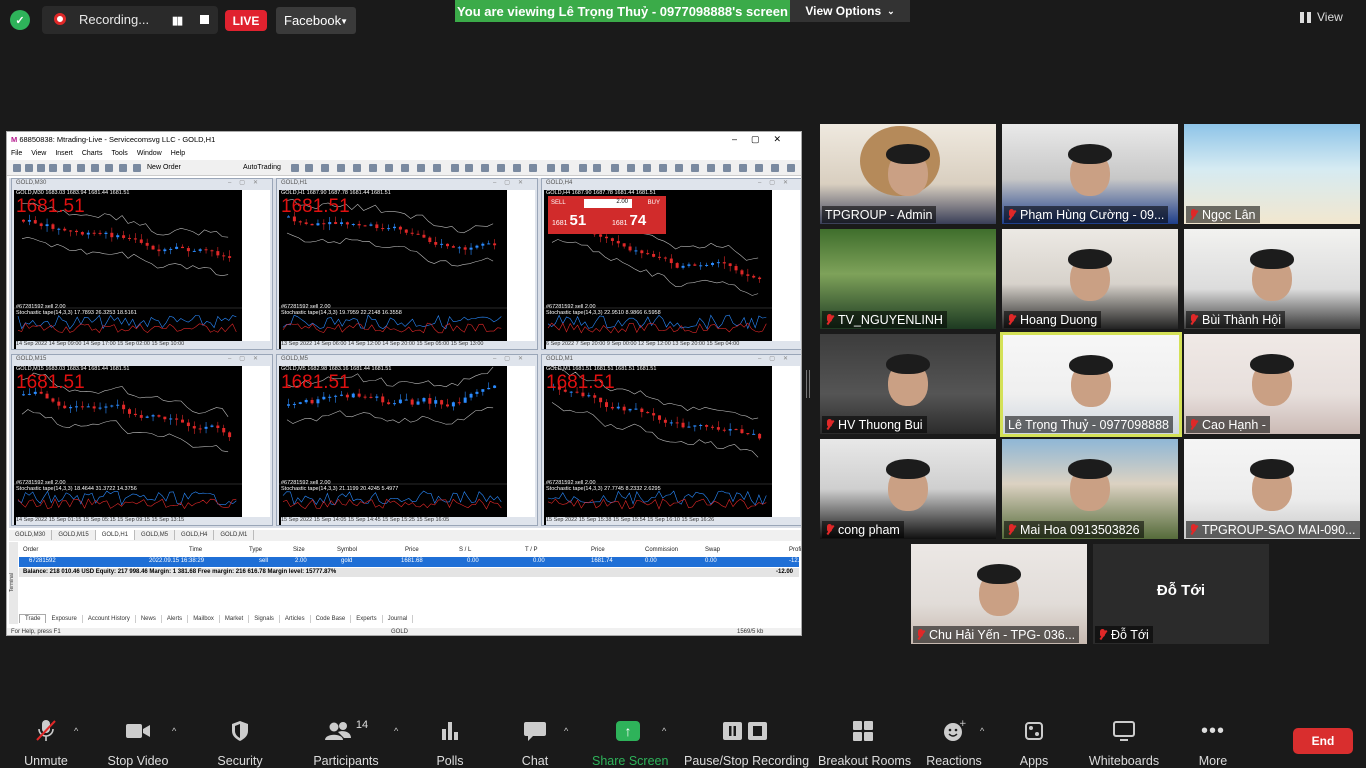  Describe the element at coordinates (204, 19) in the screenshot. I see `stop-recording-icon` at that location.